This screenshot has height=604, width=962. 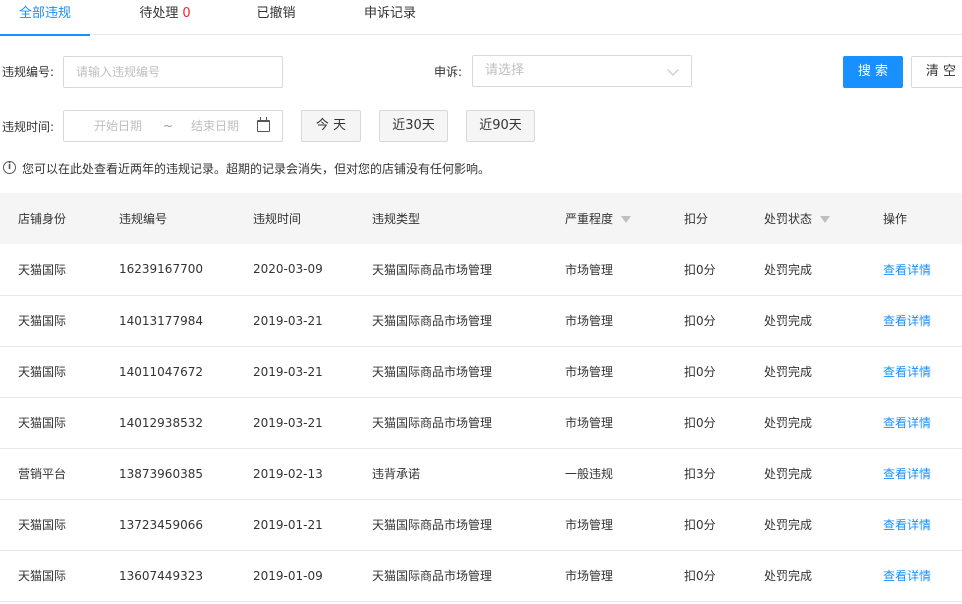 I want to click on header-violation-no: 违规编号, so click(x=168, y=218).